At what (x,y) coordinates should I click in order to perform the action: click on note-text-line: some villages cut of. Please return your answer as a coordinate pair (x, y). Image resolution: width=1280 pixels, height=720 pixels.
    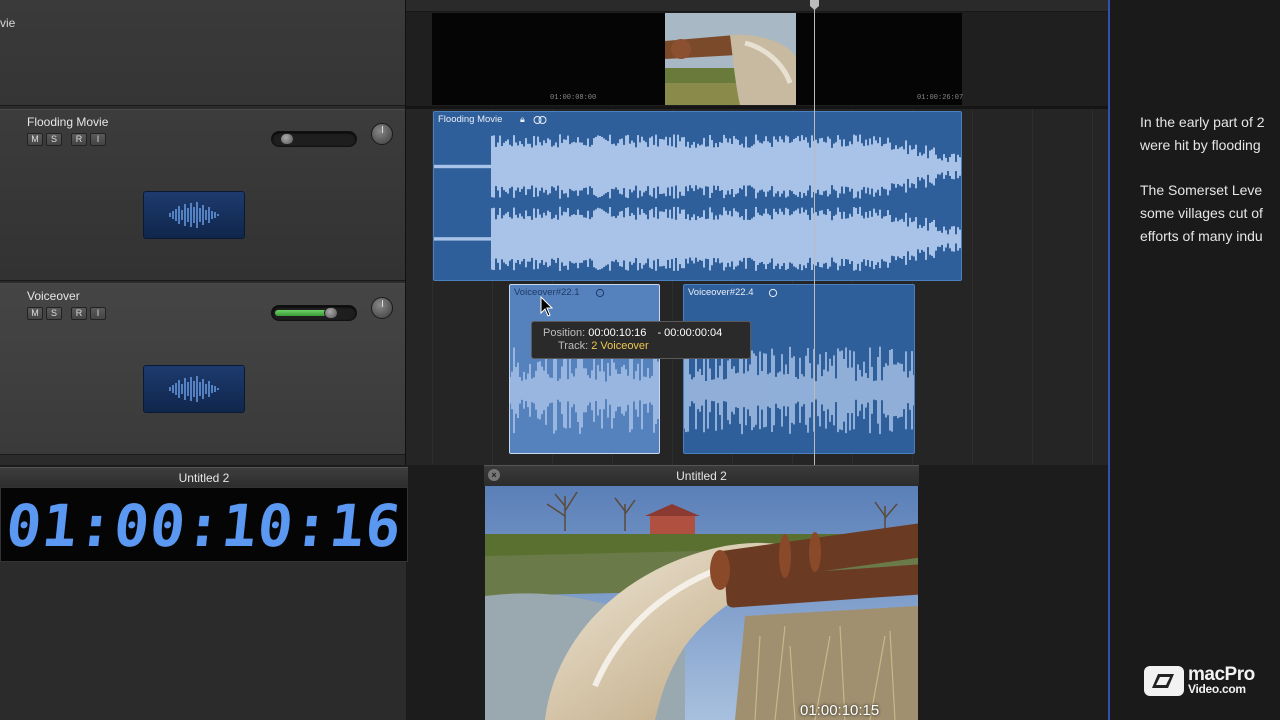
    Looking at the image, I should click on (1201, 213).